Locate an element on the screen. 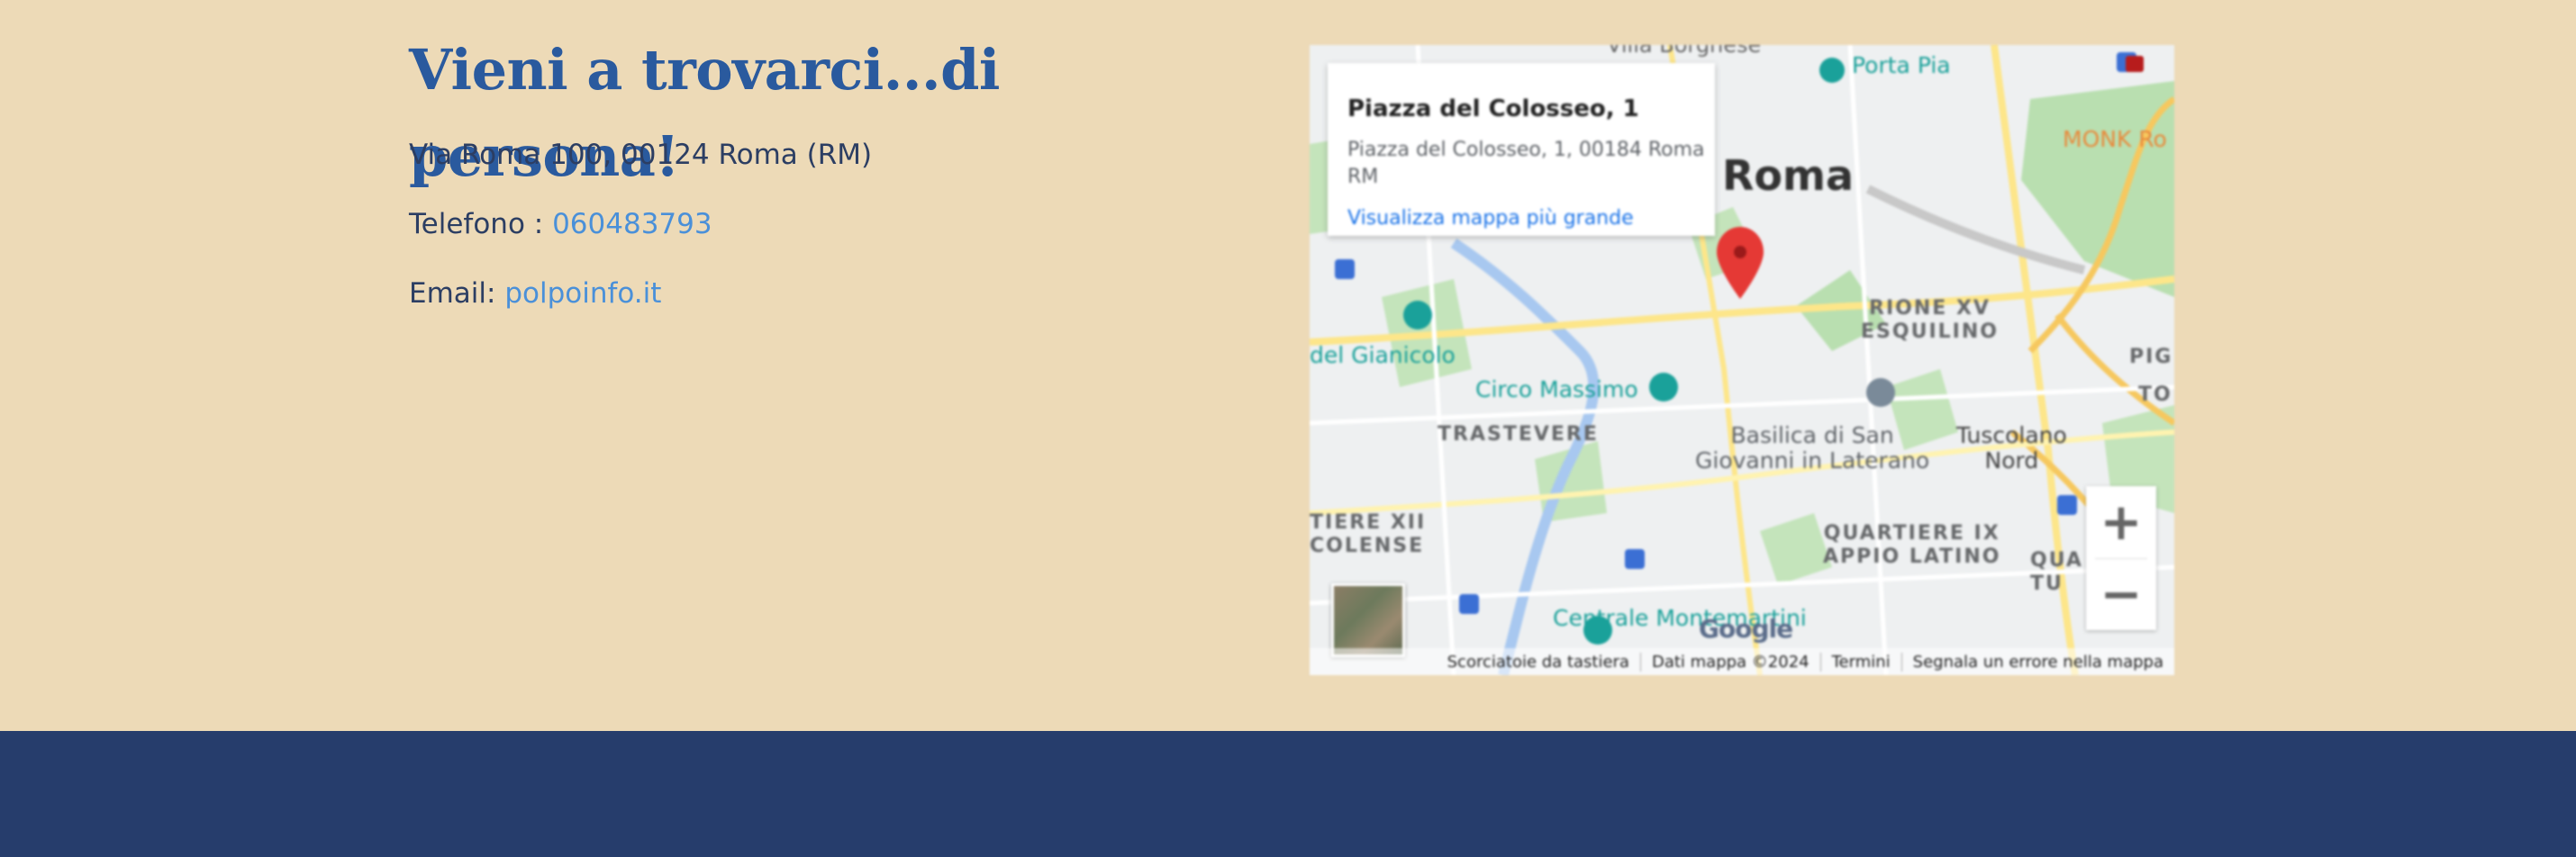  phone-link: 060483793 is located at coordinates (632, 224).